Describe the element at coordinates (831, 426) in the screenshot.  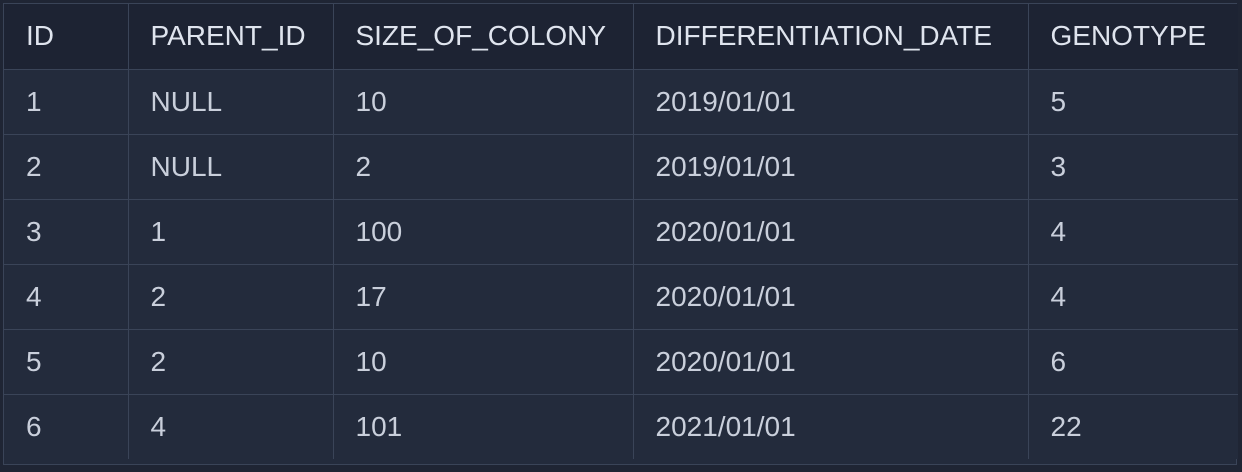
I see `cell-differentiation-date: 2021/01/01` at that location.